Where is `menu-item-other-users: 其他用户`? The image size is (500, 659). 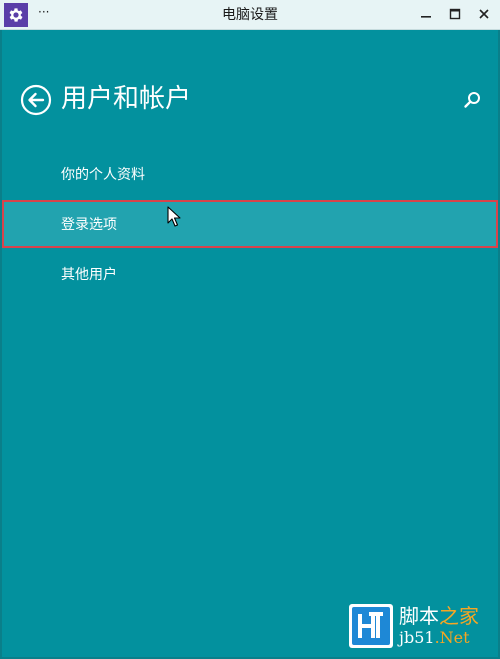
menu-item-other-users: 其他用户 is located at coordinates (250, 274).